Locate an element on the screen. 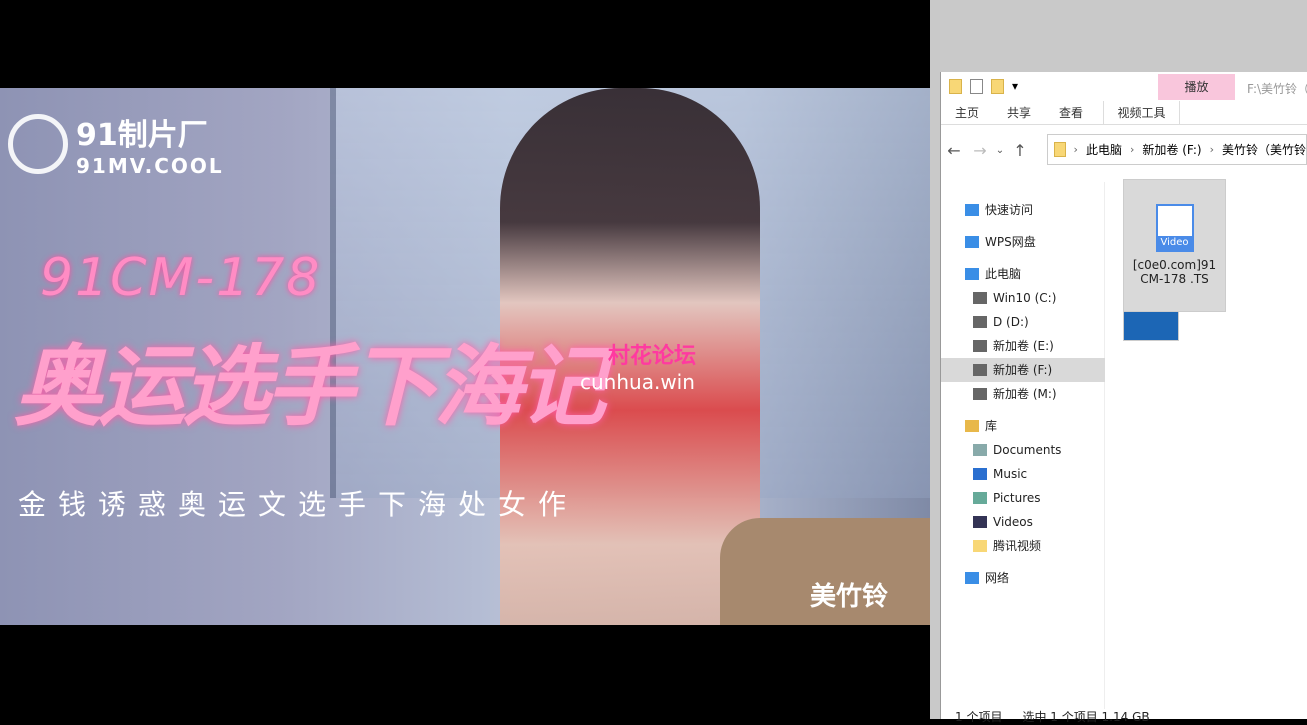  nav-item: Videos is located at coordinates (1023, 522).